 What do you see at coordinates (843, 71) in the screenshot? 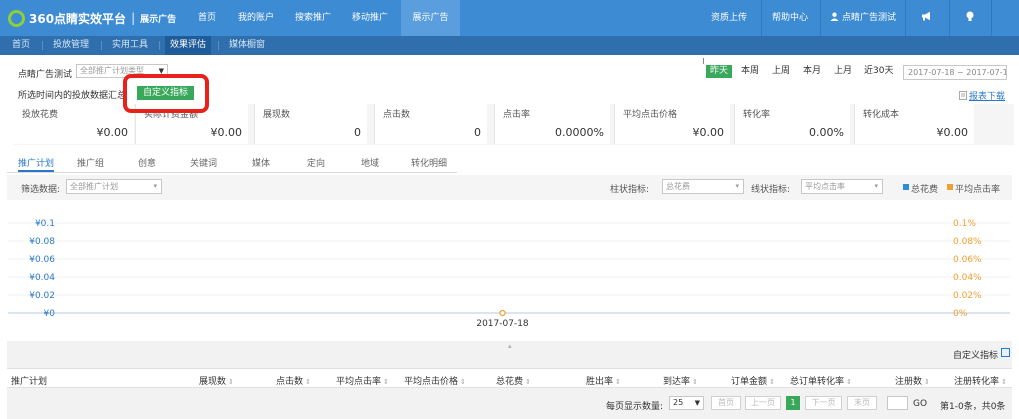
I see `period-last-month: 上月` at bounding box center [843, 71].